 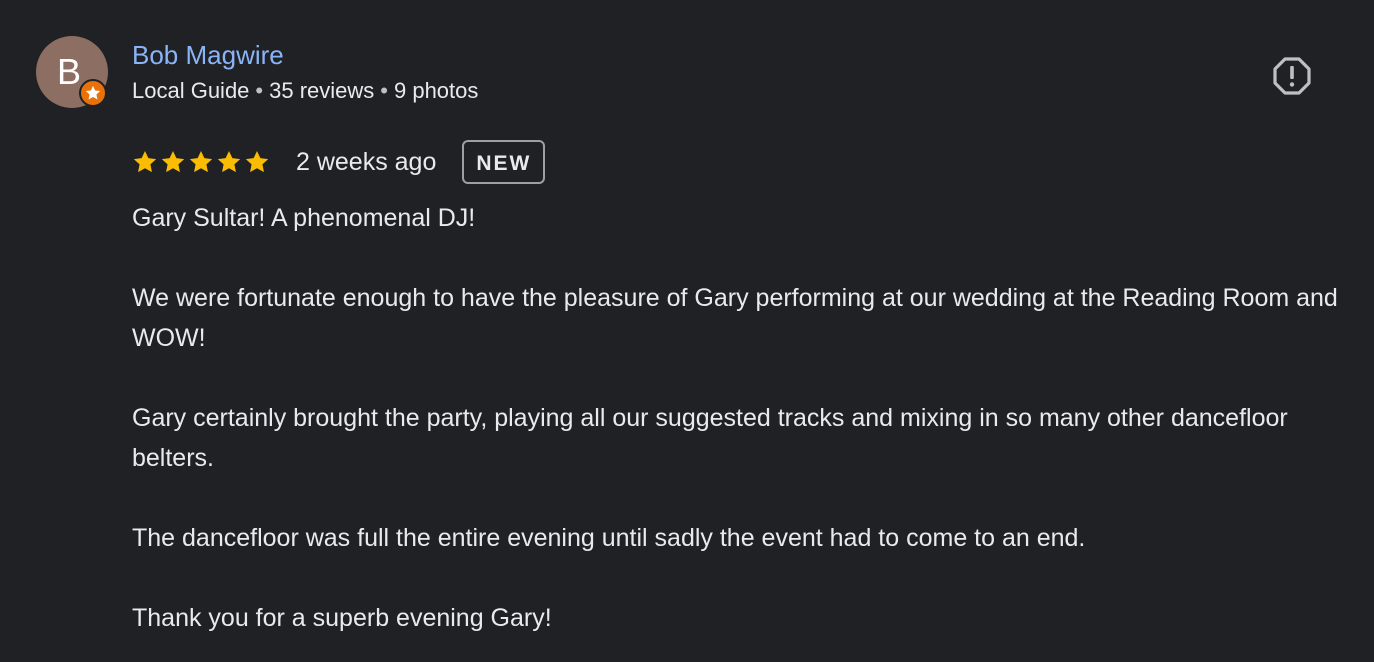 I want to click on rating-row: 2 weeks ago NEW, so click(x=339, y=162).